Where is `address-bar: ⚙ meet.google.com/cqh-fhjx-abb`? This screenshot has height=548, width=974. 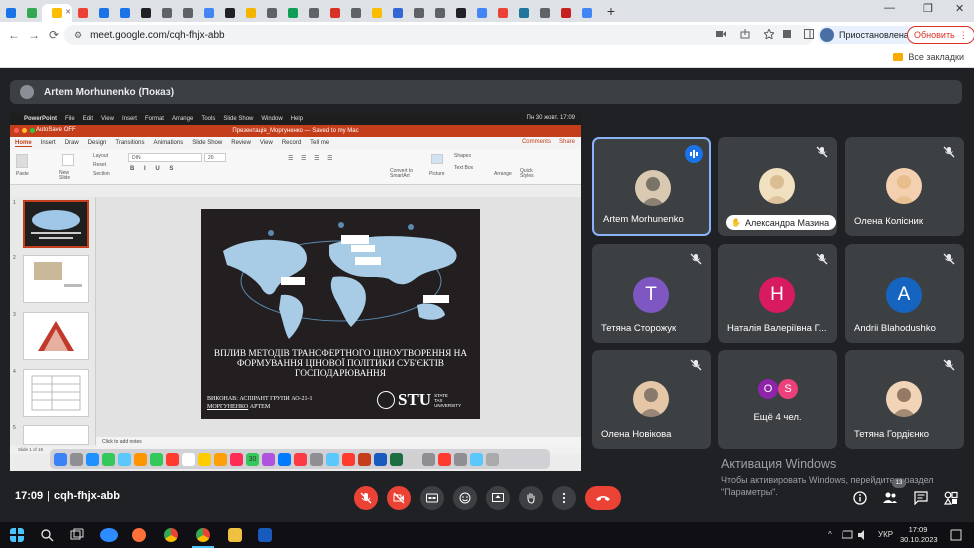
address-bar: ⚙ meet.google.com/cqh-fhjx-abb is located at coordinates (439, 35).